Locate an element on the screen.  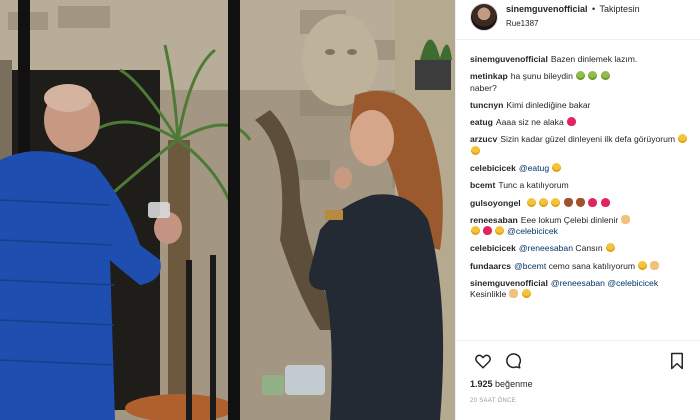
header-user-line: sinemguvenofficial • Takiptesin is located at coordinates (573, 9).